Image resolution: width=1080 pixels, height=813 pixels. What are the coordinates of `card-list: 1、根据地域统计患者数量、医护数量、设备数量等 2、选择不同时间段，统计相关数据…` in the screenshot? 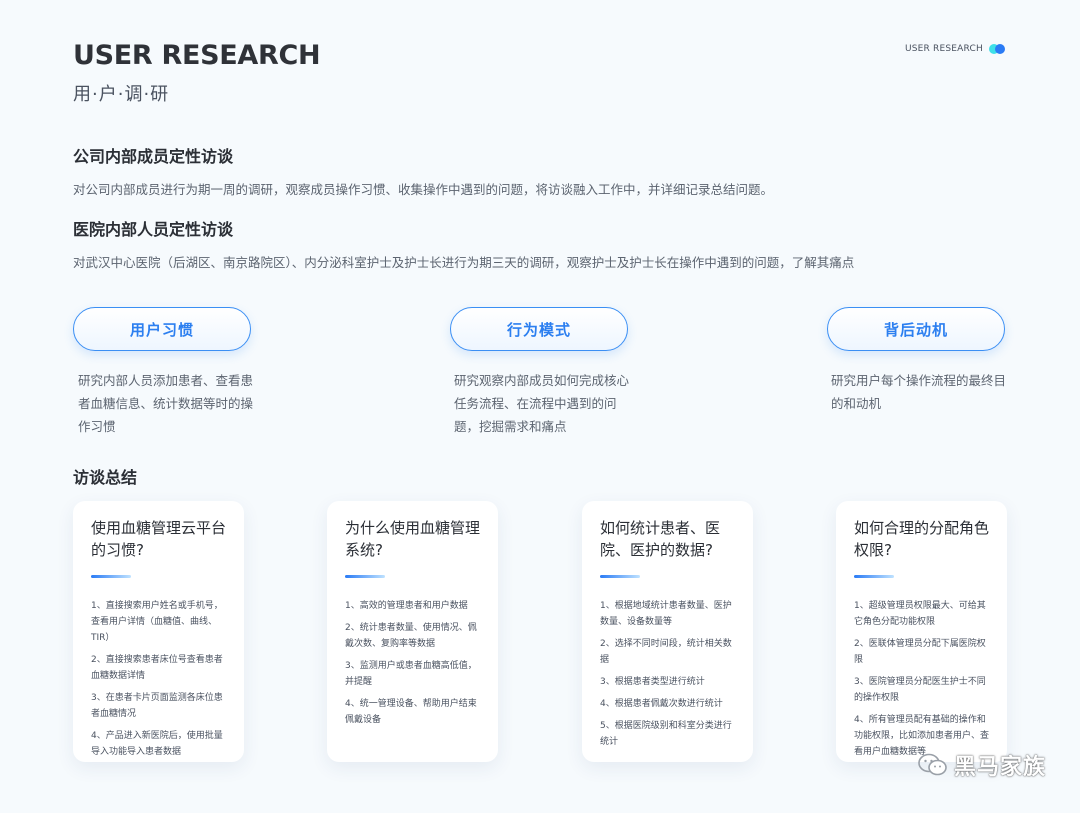 It's located at (669, 674).